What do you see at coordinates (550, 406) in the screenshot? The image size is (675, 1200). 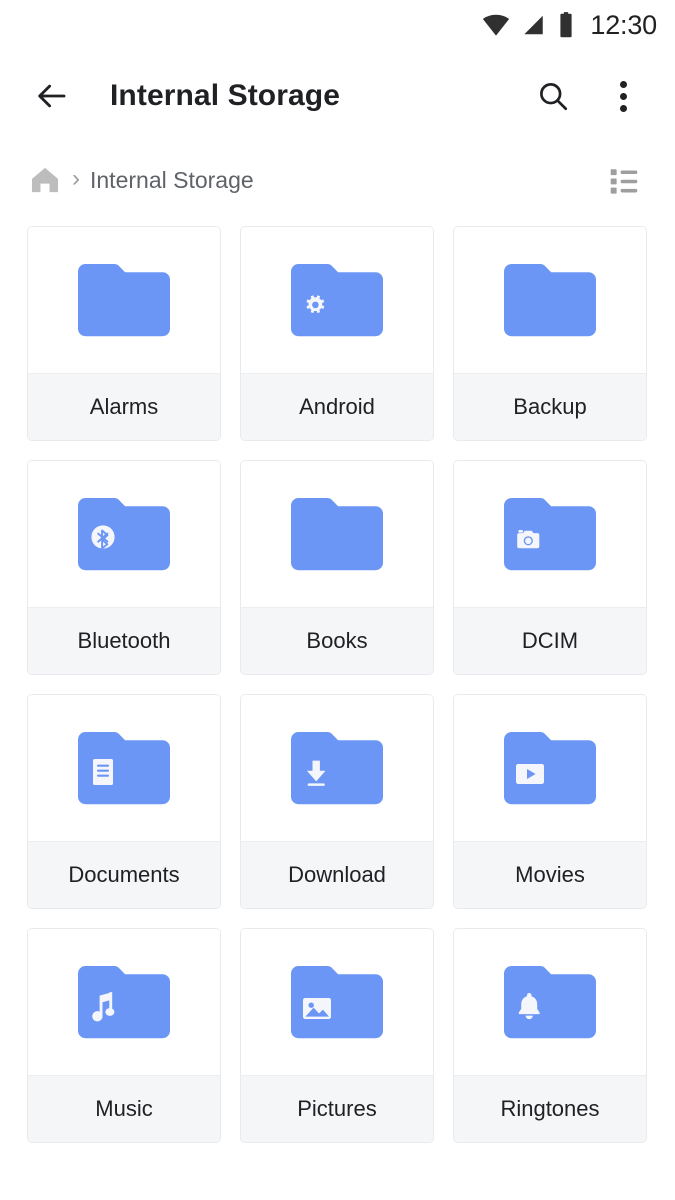 I see `folder-label: Backup` at bounding box center [550, 406].